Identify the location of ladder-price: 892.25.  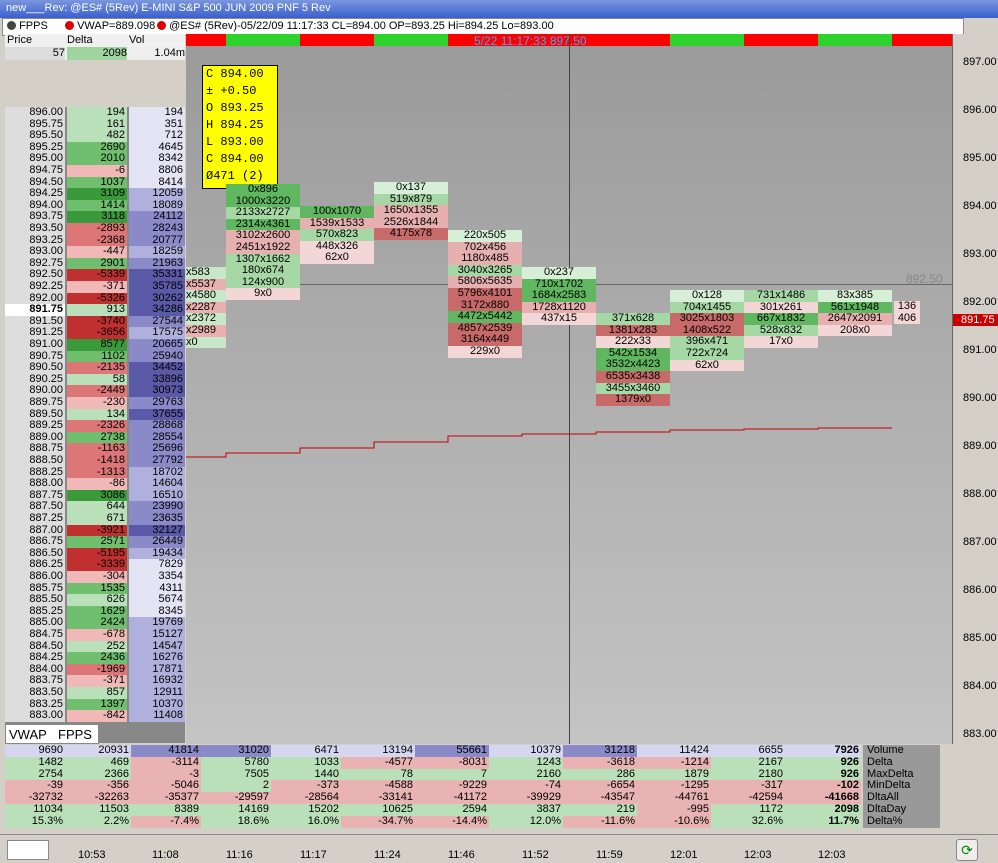
(35, 286).